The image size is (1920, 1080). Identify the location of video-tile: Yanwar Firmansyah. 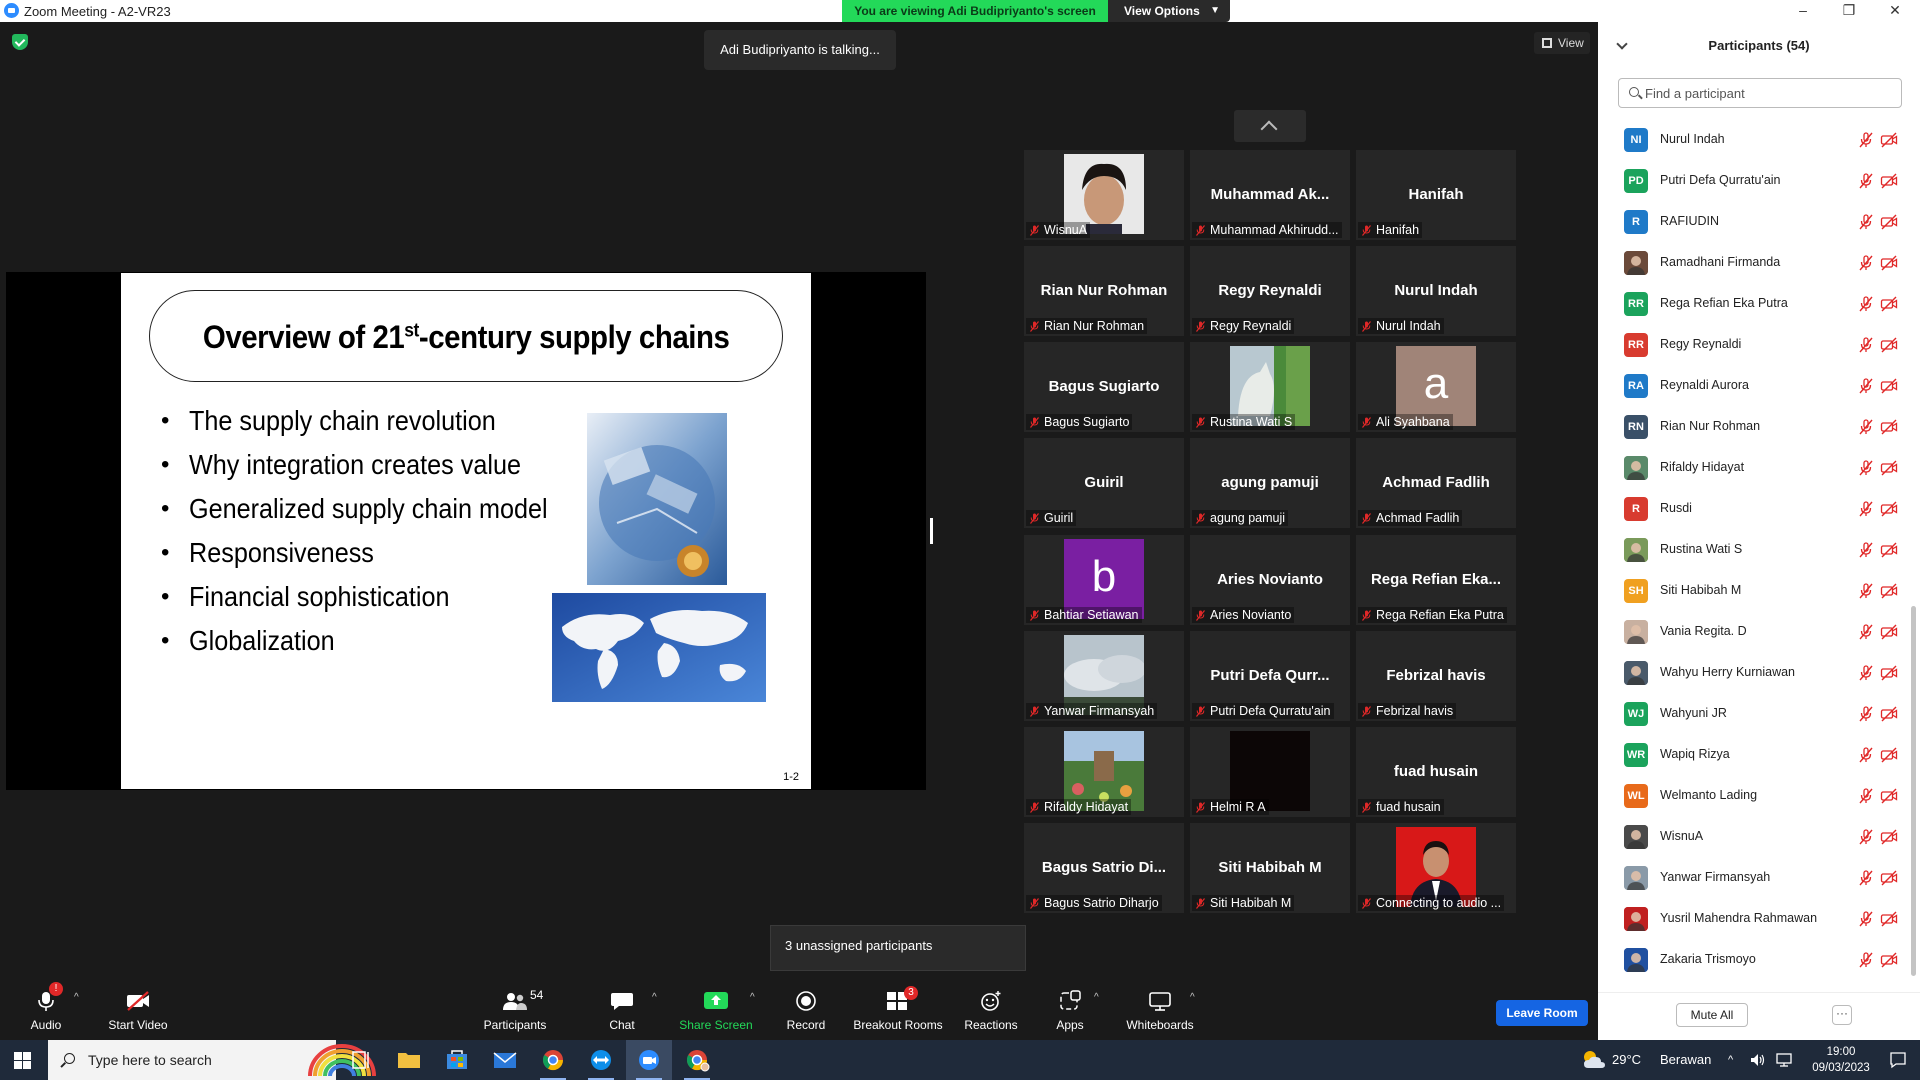
(1104, 676).